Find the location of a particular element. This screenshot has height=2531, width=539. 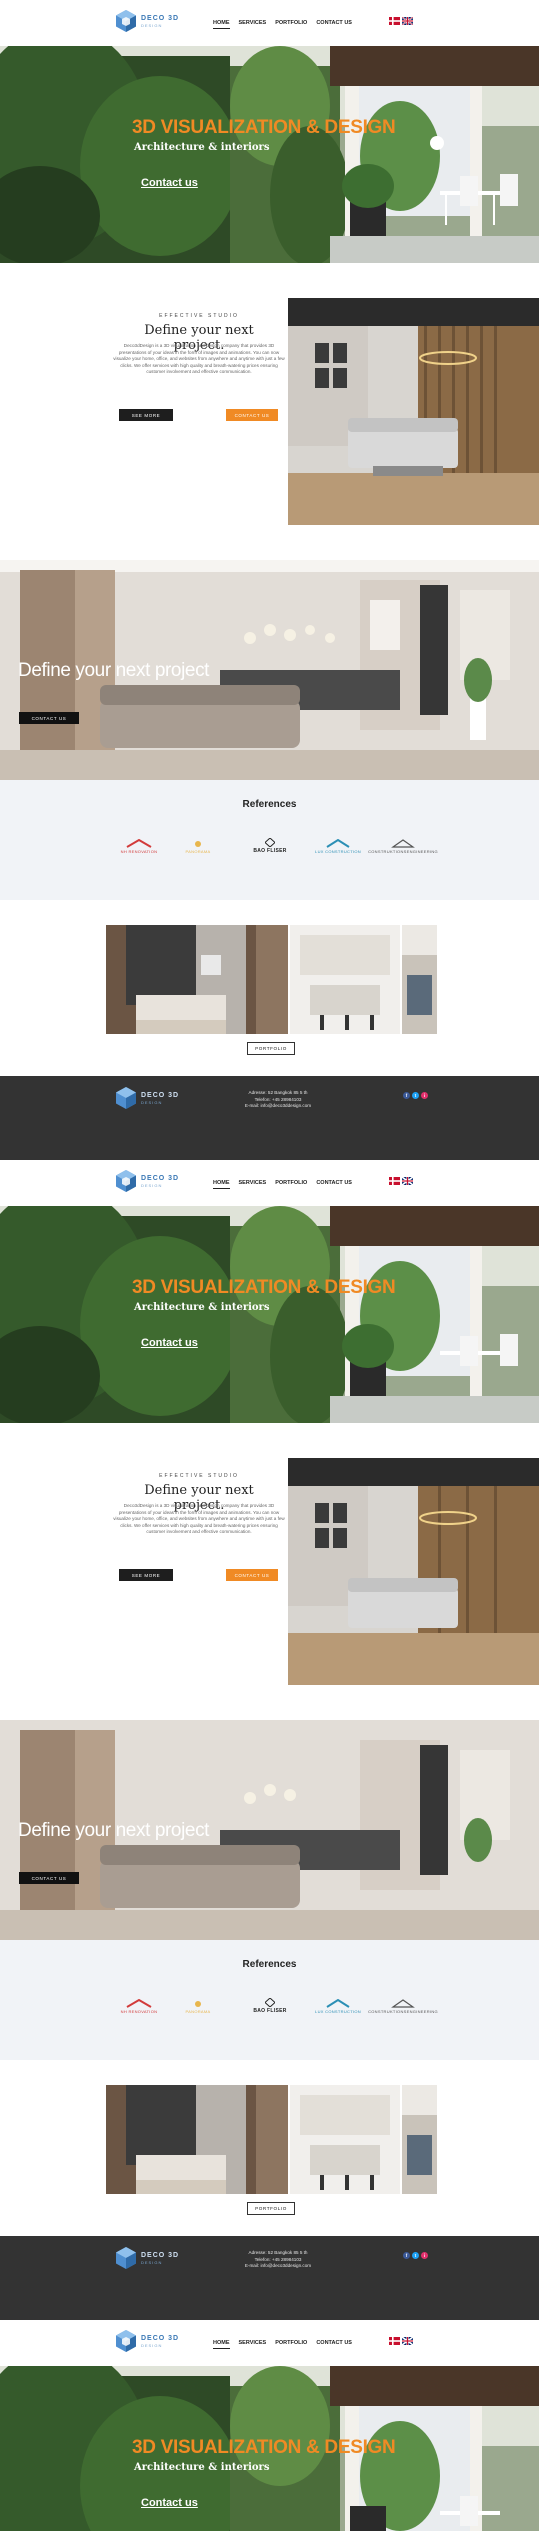

footer-phone: Telefon: +45 28984103 is located at coordinates (278, 2259).